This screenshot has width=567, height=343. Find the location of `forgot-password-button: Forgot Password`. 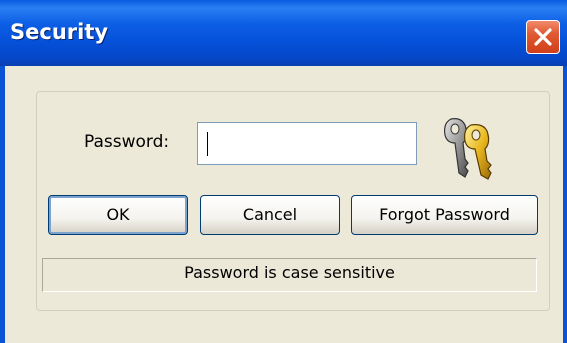

forgot-password-button: Forgot Password is located at coordinates (444, 215).